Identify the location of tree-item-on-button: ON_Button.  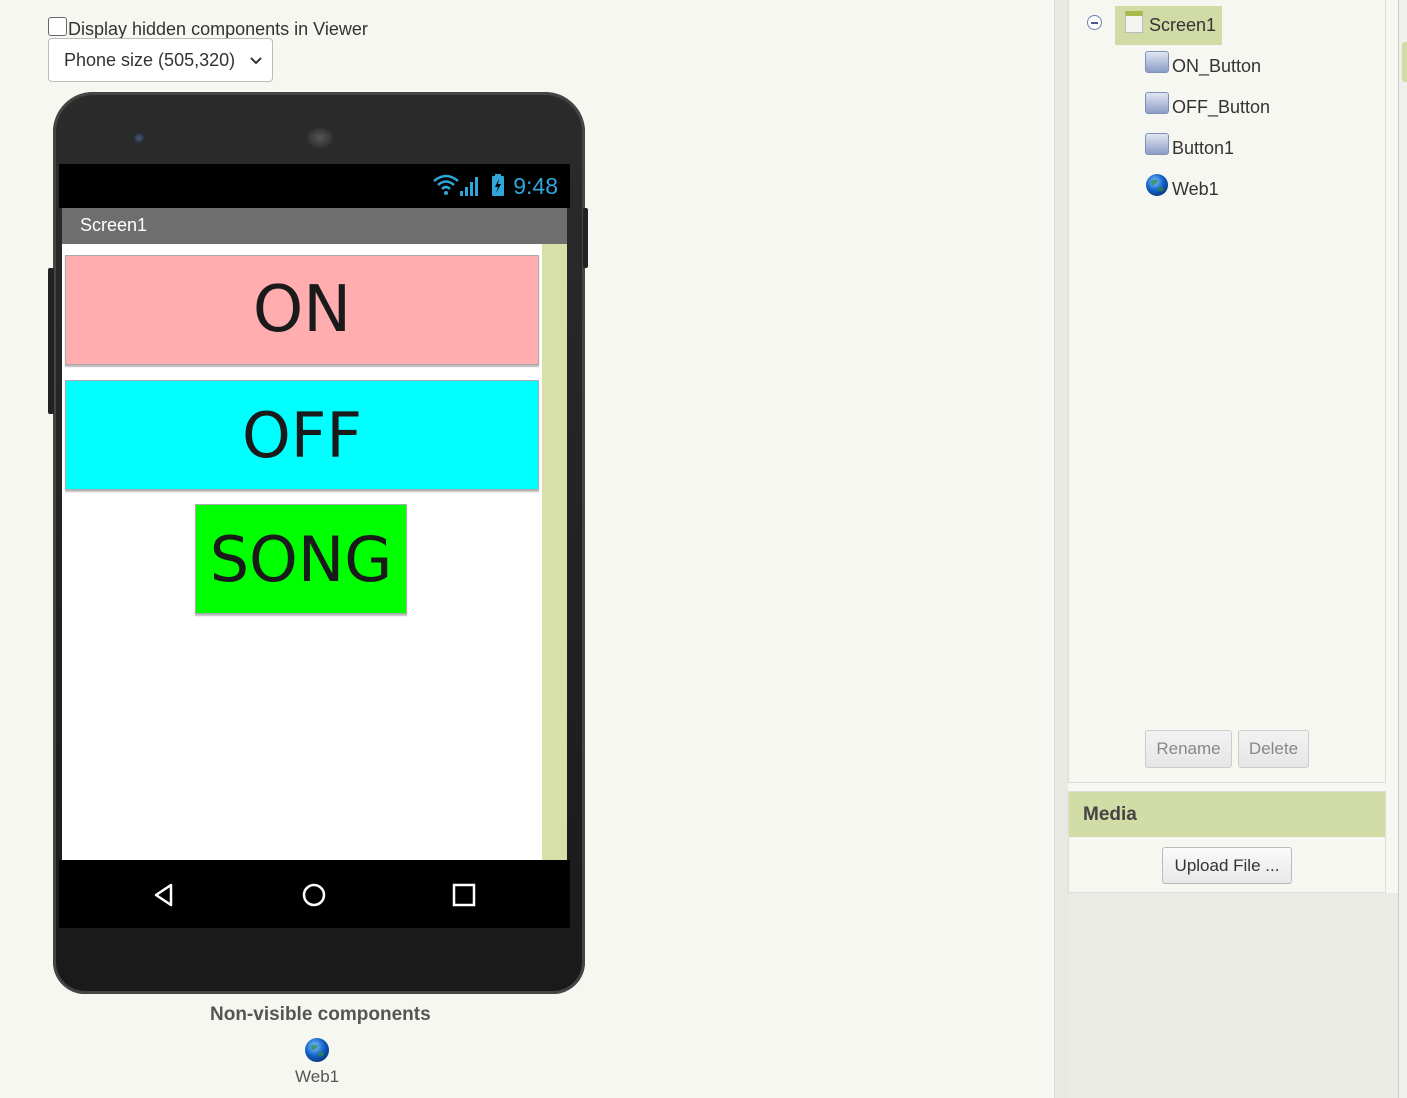
(1203, 63).